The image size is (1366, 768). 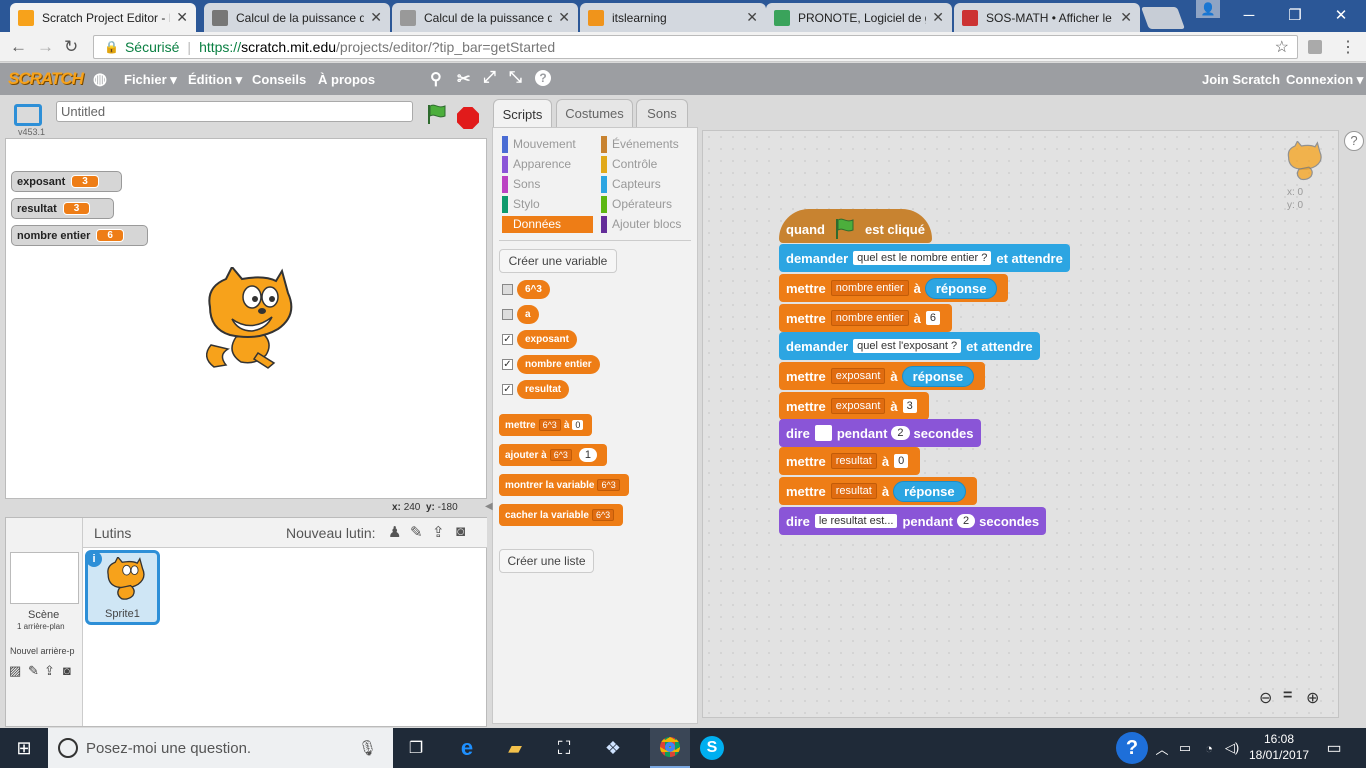 I want to click on shrink-icon: ⤡, so click(x=515, y=78).